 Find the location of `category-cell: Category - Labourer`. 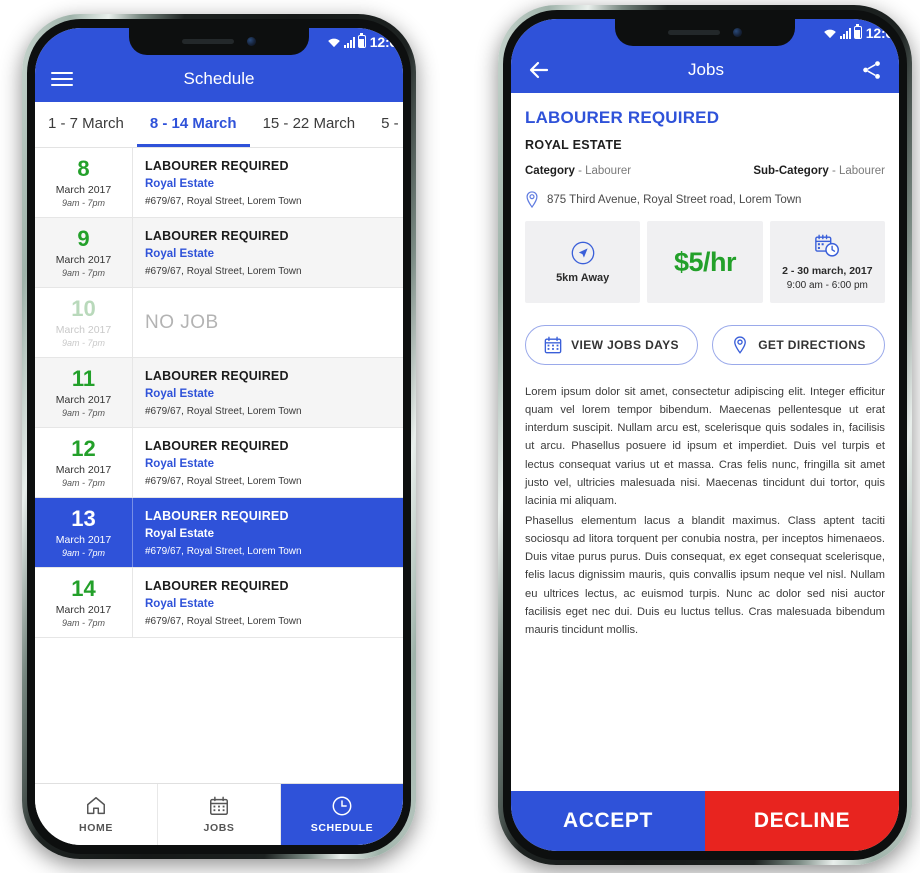

category-cell: Category - Labourer is located at coordinates (615, 171).